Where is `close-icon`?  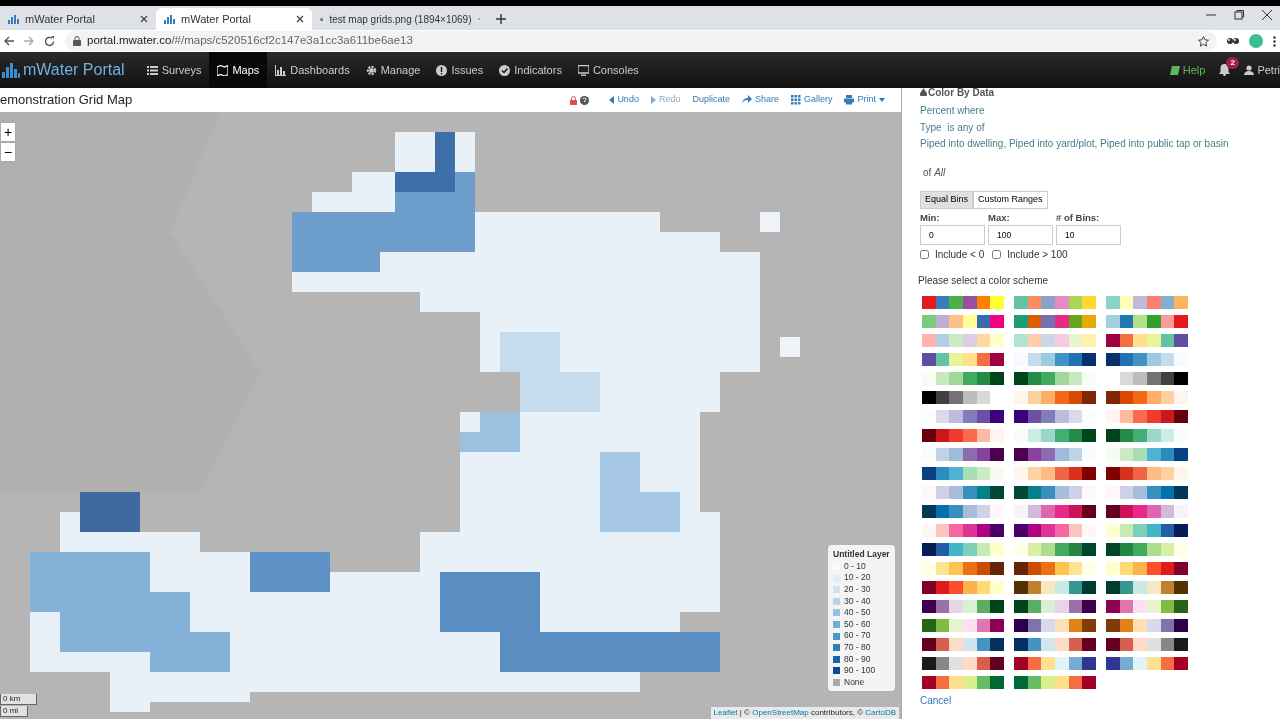 close-icon is located at coordinates (300, 19).